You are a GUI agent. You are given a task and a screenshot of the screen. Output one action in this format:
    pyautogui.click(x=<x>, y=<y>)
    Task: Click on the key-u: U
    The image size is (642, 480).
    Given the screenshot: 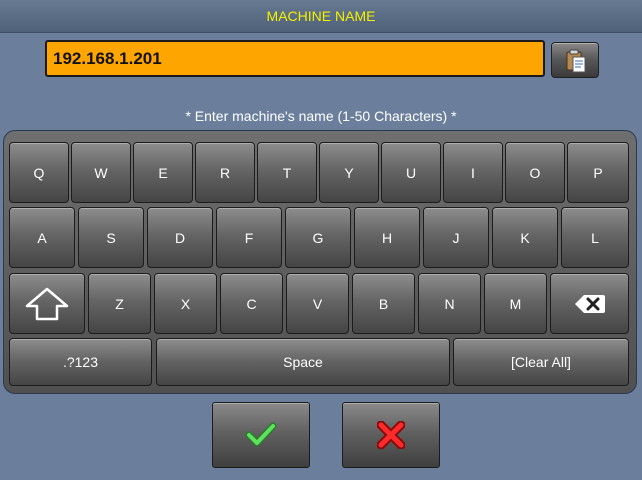 What is the action you would take?
    pyautogui.click(x=411, y=172)
    